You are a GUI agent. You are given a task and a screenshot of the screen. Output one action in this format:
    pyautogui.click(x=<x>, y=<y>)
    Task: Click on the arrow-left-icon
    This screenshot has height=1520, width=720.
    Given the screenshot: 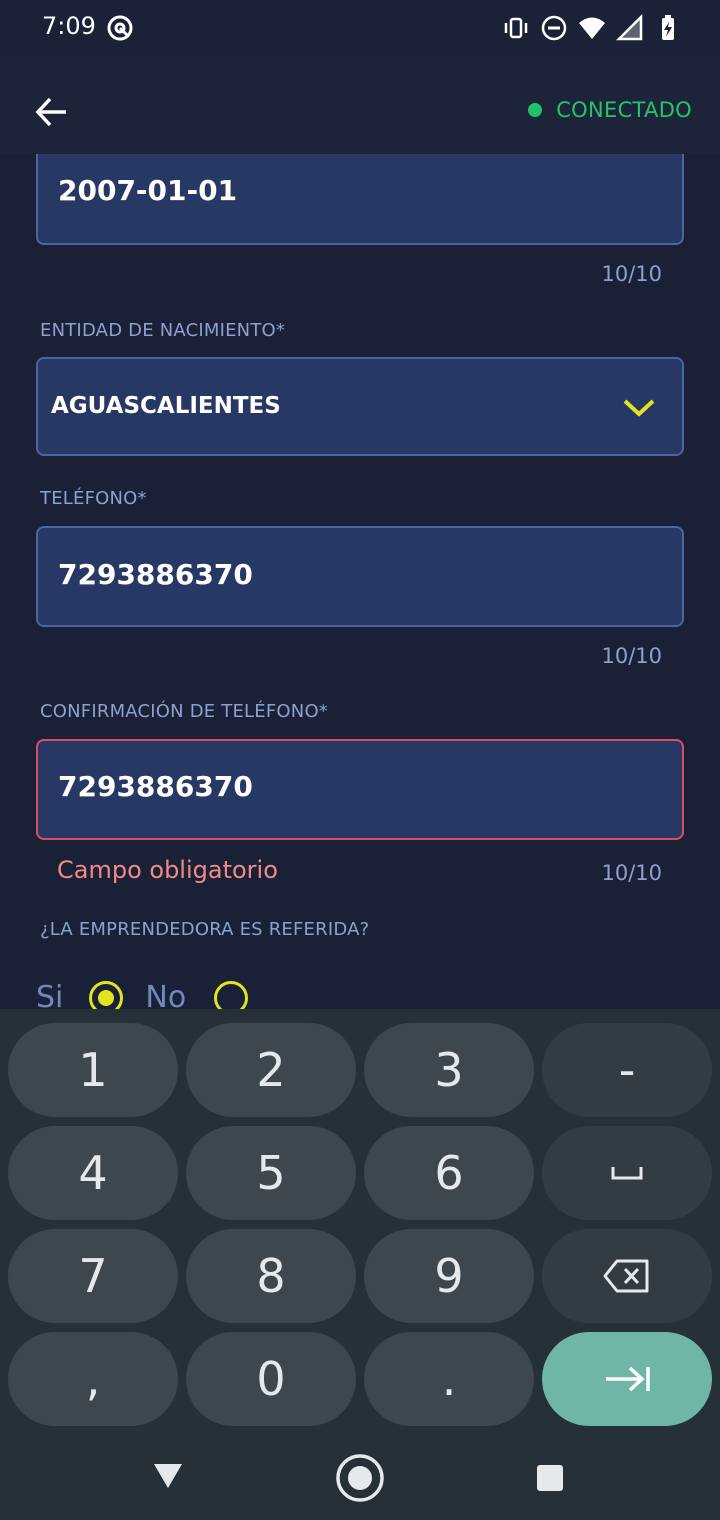 What is the action you would take?
    pyautogui.click(x=50, y=112)
    